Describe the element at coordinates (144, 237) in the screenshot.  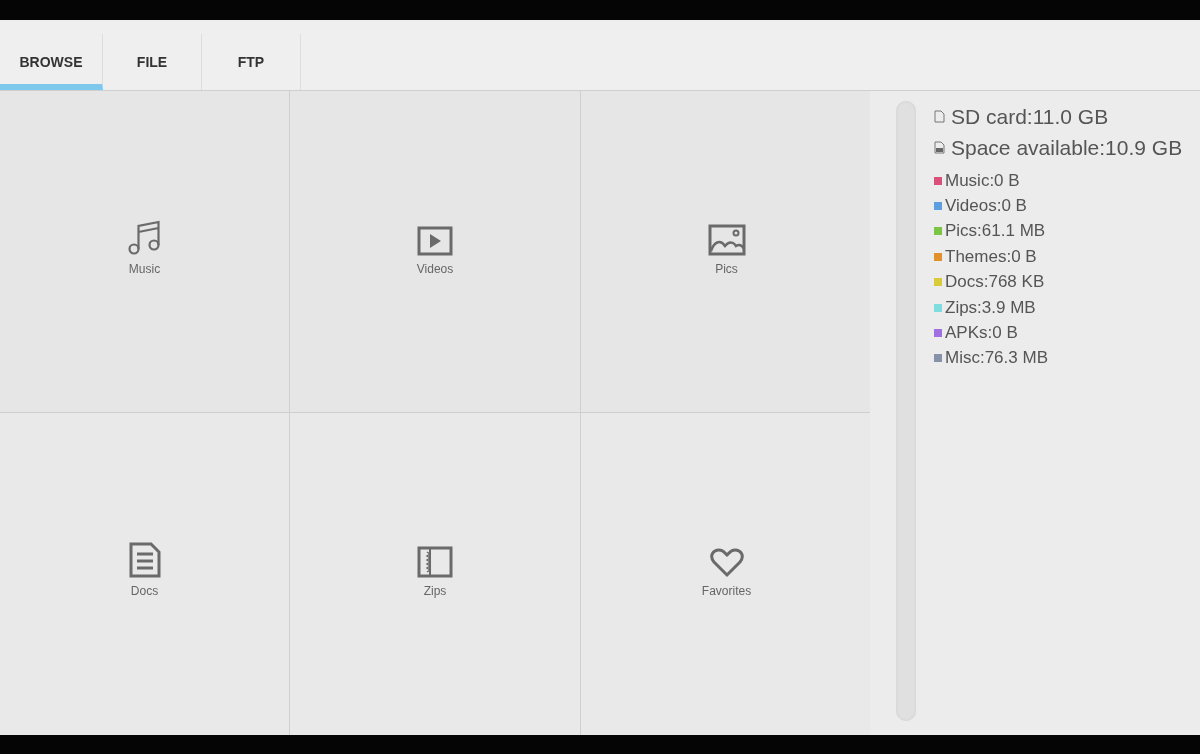
I see `music-note-icon` at that location.